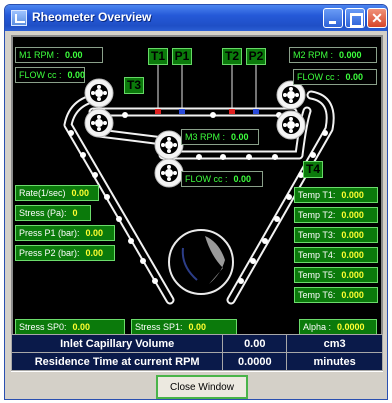  I want to click on rate-readout: Rate(1/sec) 0.00, so click(57, 193).